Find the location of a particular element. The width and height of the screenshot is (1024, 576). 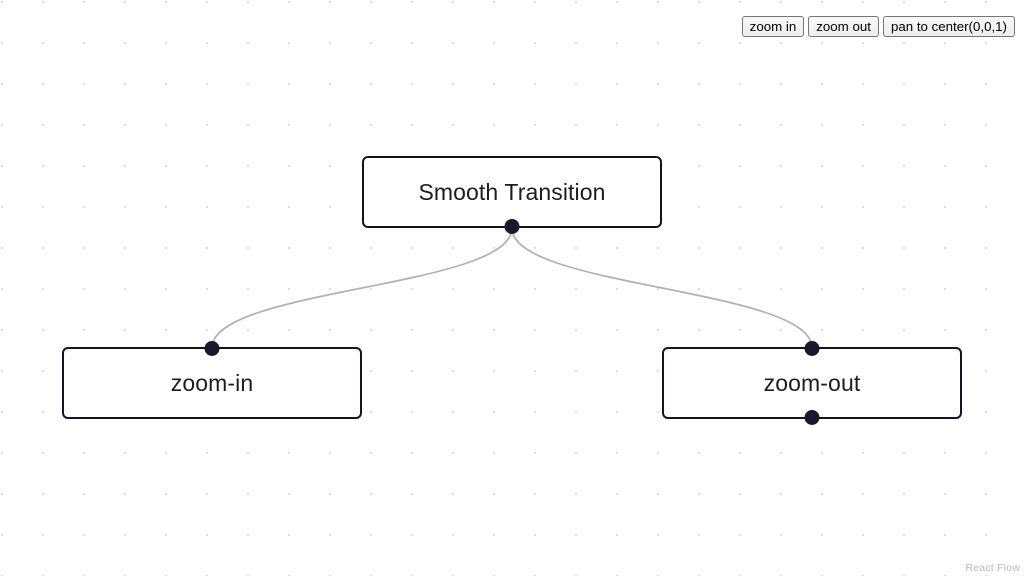

target-handle-zoom-out is located at coordinates (812, 348).